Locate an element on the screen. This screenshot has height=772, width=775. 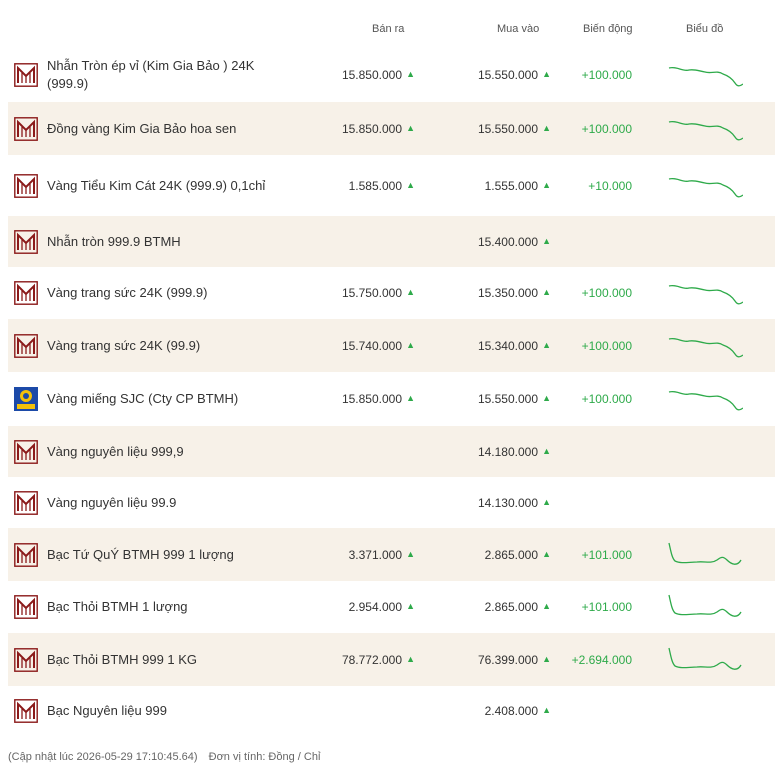
price-change: +10.000 is located at coordinates (610, 185).